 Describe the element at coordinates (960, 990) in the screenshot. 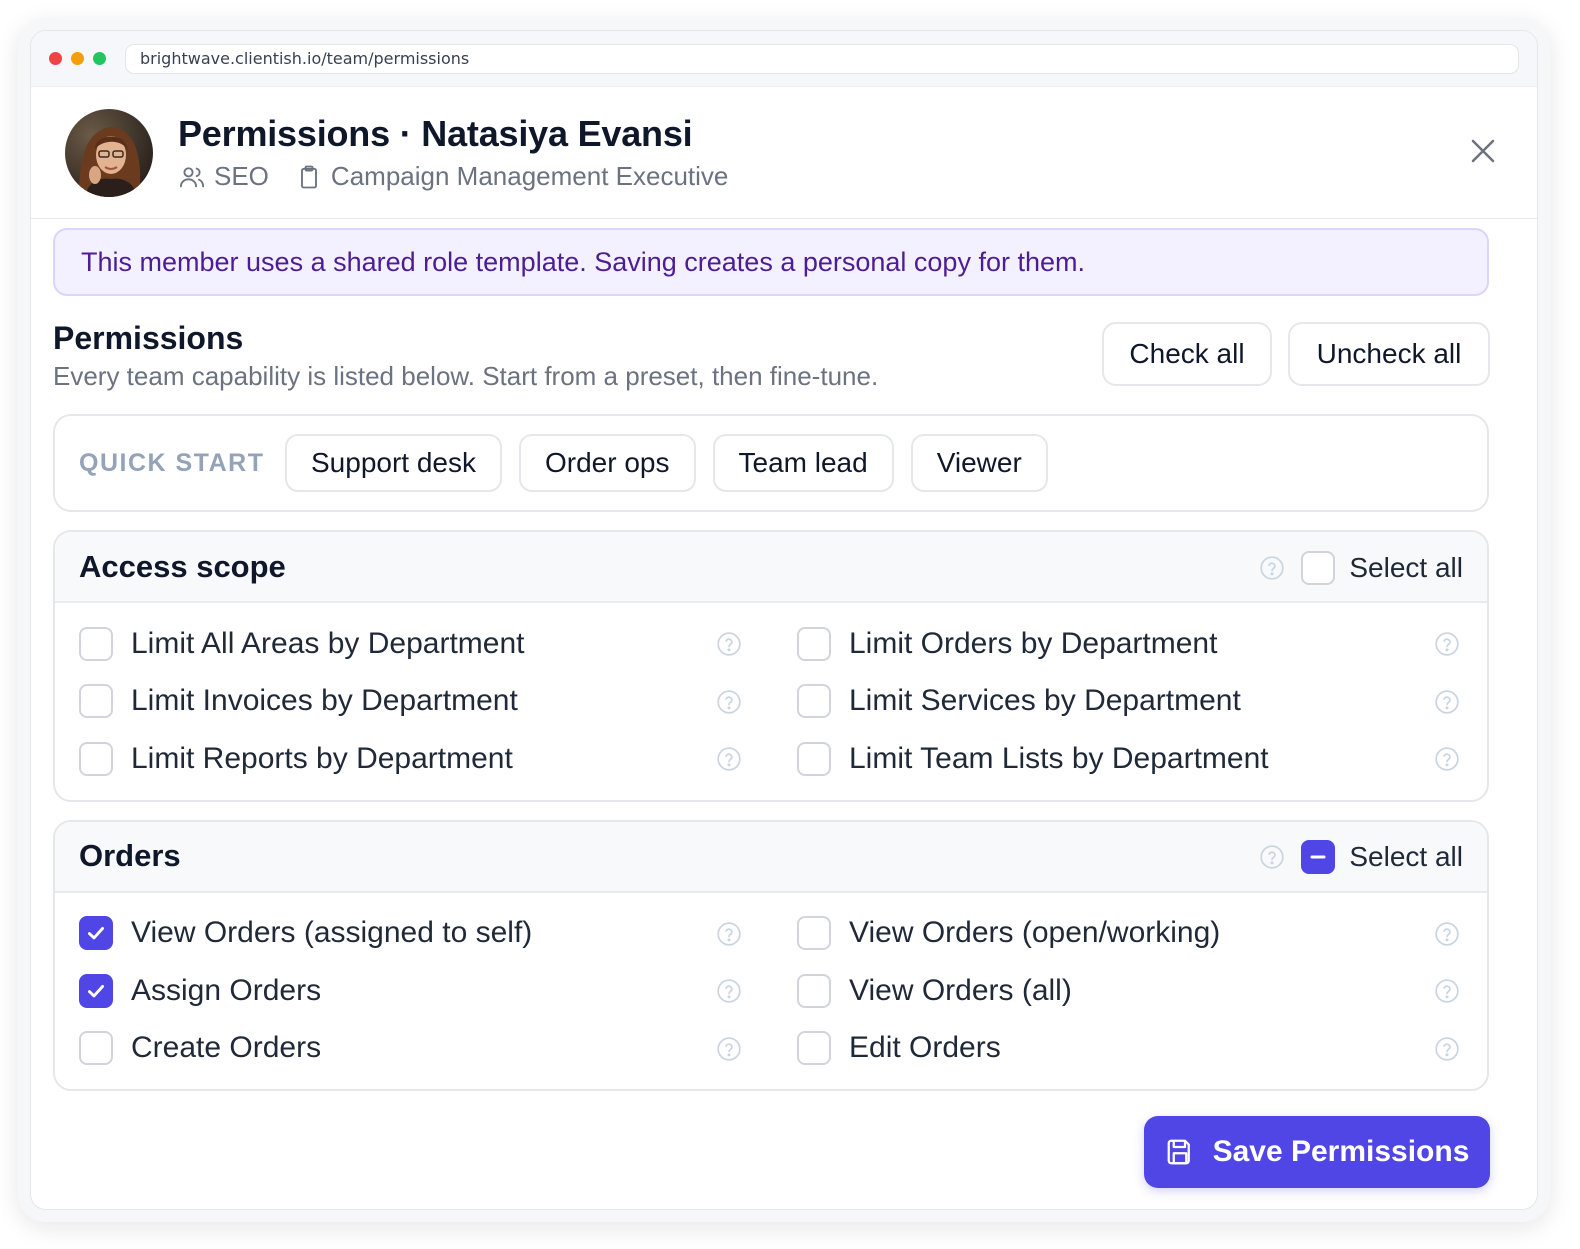

I see `permission-label: View Orders (all)` at that location.